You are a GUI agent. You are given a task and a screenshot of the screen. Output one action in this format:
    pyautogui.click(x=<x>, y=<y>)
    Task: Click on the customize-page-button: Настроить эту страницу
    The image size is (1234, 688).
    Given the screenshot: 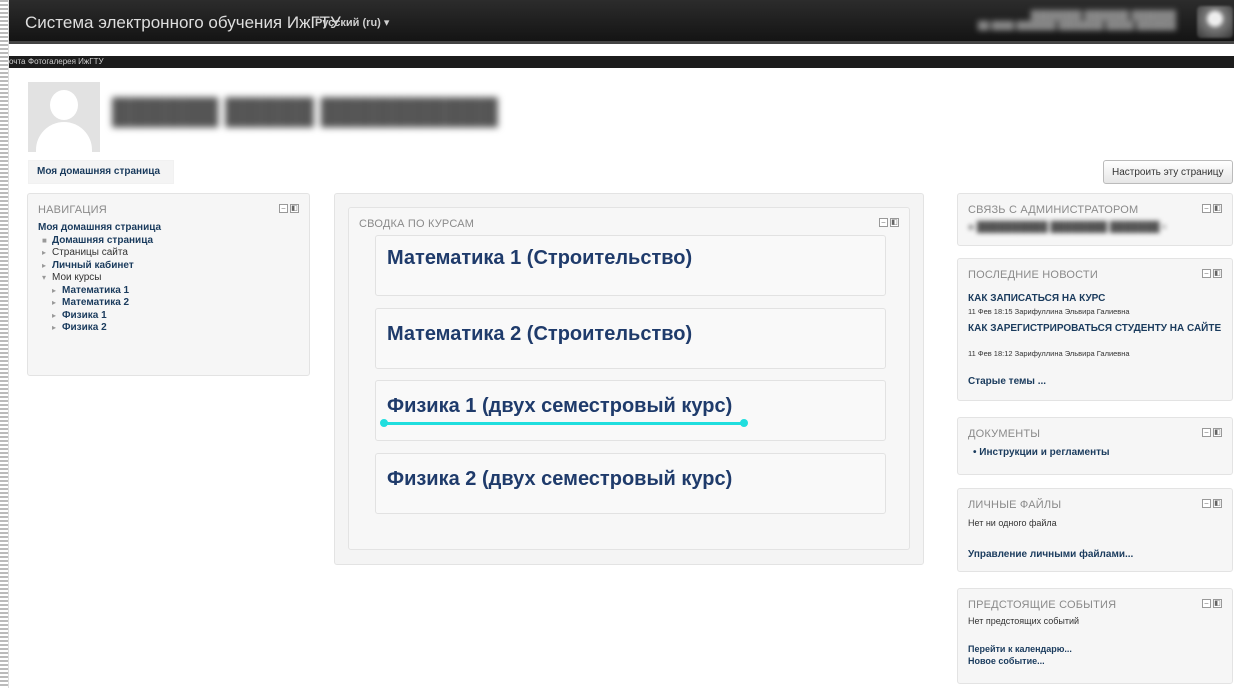 What is the action you would take?
    pyautogui.click(x=1168, y=172)
    